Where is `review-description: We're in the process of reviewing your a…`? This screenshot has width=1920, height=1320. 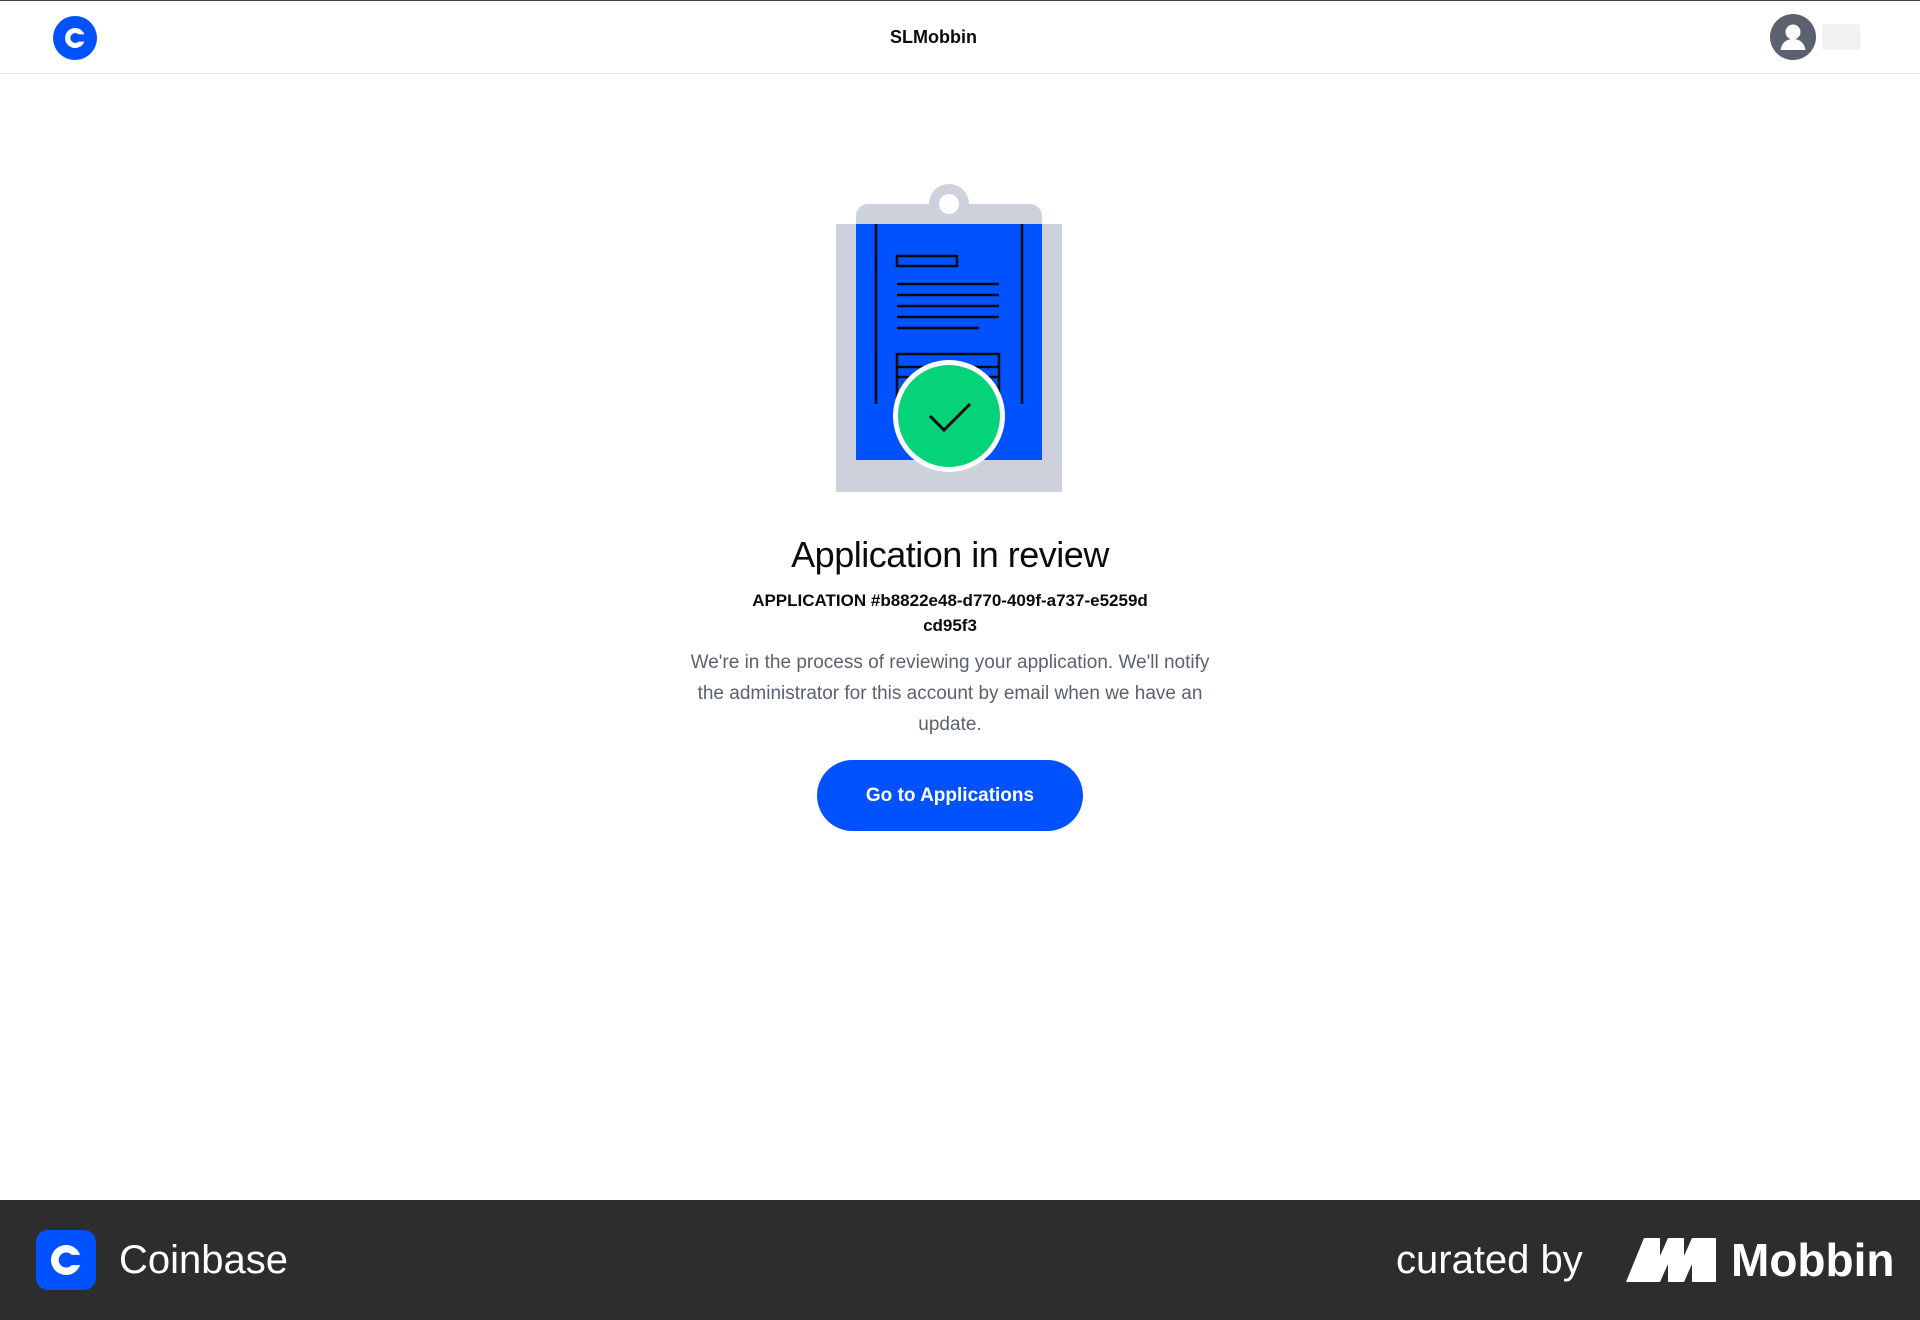
review-description: We're in the process of reviewing your a… is located at coordinates (950, 693).